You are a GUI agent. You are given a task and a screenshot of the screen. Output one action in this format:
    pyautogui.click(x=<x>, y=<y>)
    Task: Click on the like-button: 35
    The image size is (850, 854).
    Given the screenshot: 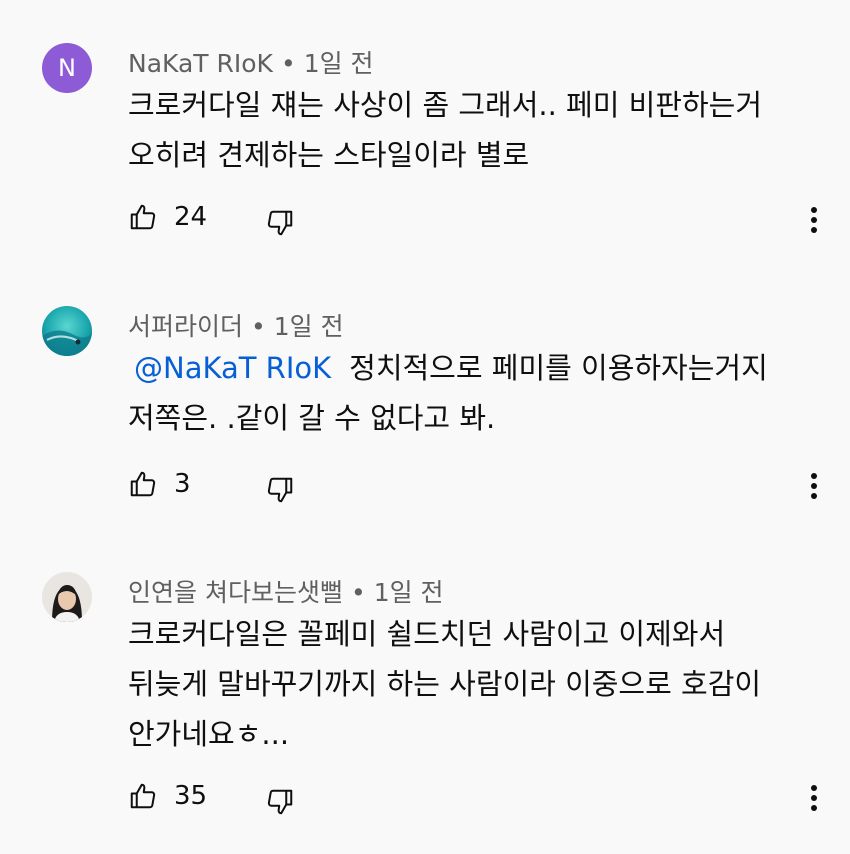 What is the action you would take?
    pyautogui.click(x=167, y=796)
    